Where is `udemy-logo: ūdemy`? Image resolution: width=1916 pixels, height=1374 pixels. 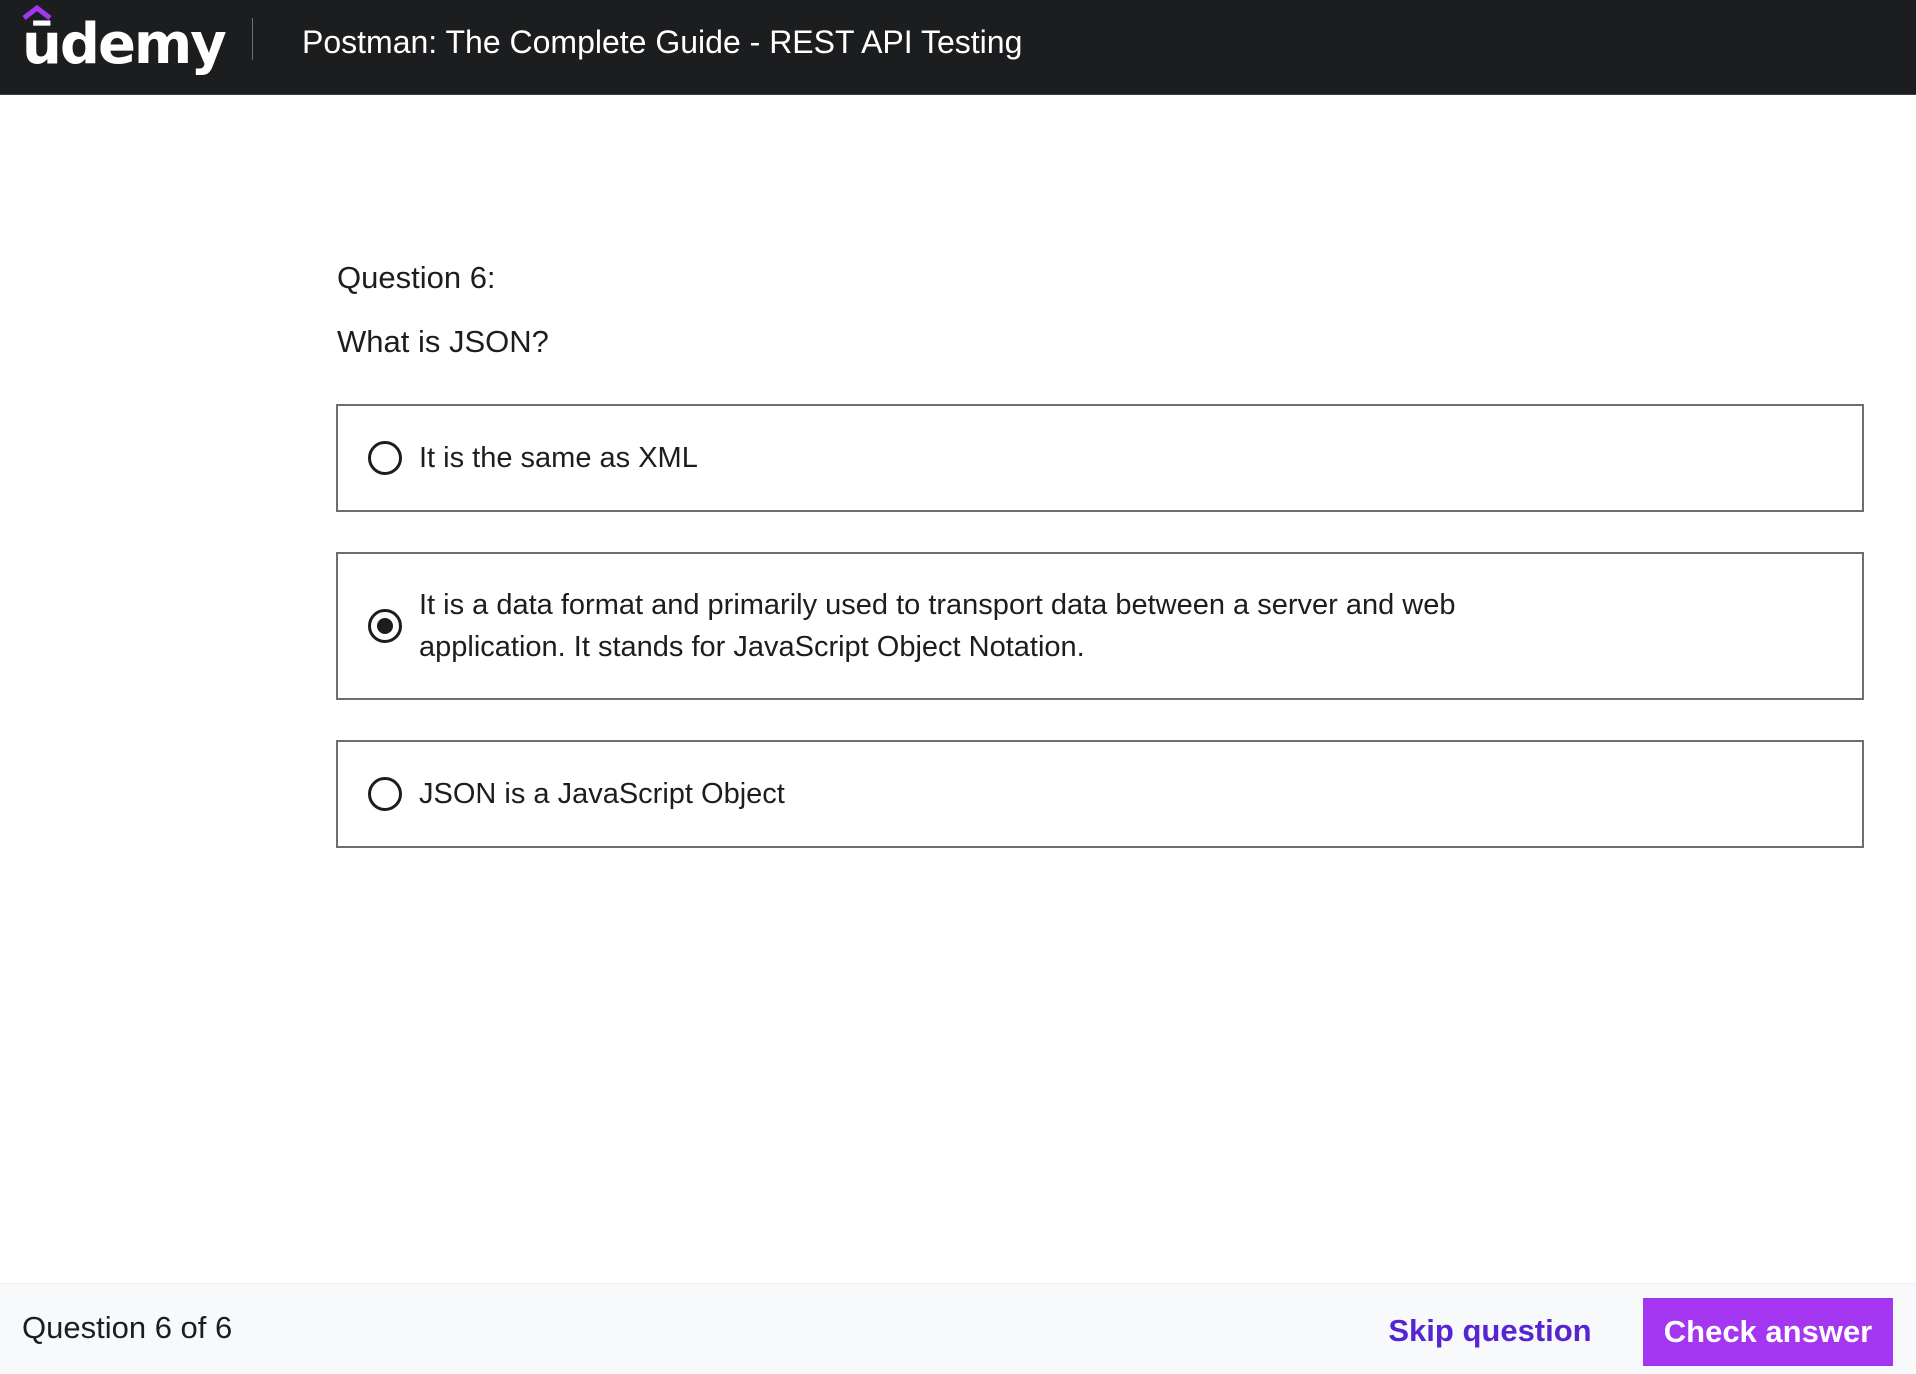 udemy-logo: ūdemy is located at coordinates (124, 44).